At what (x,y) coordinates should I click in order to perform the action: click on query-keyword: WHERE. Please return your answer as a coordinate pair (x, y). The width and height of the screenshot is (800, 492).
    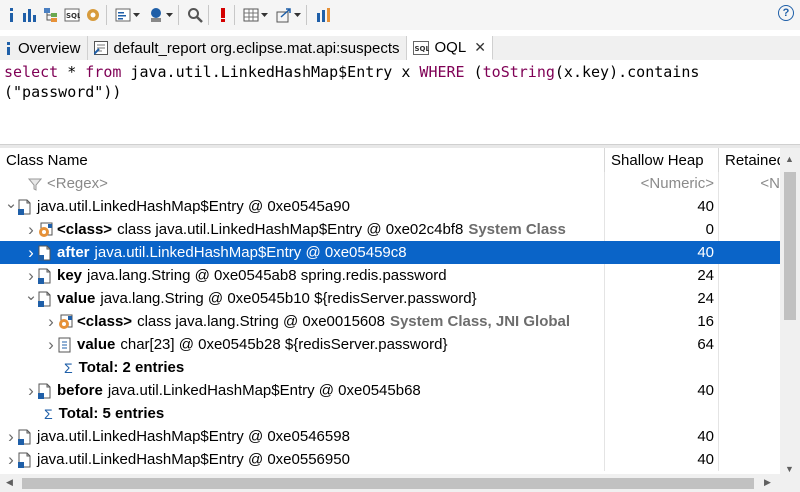
    Looking at the image, I should click on (442, 72).